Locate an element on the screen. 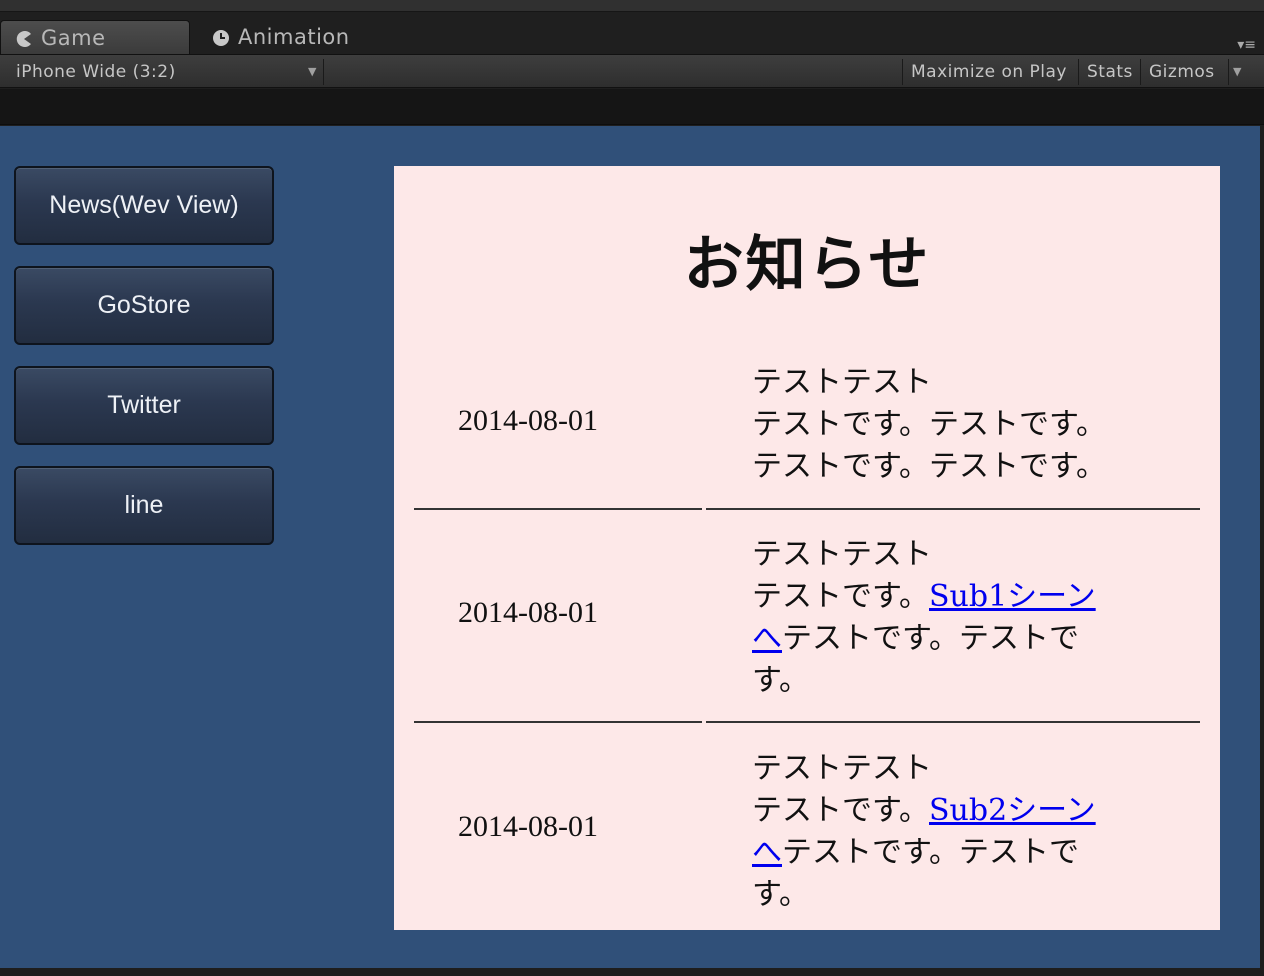 This screenshot has height=976, width=1264. pacman-icon is located at coordinates (24, 38).